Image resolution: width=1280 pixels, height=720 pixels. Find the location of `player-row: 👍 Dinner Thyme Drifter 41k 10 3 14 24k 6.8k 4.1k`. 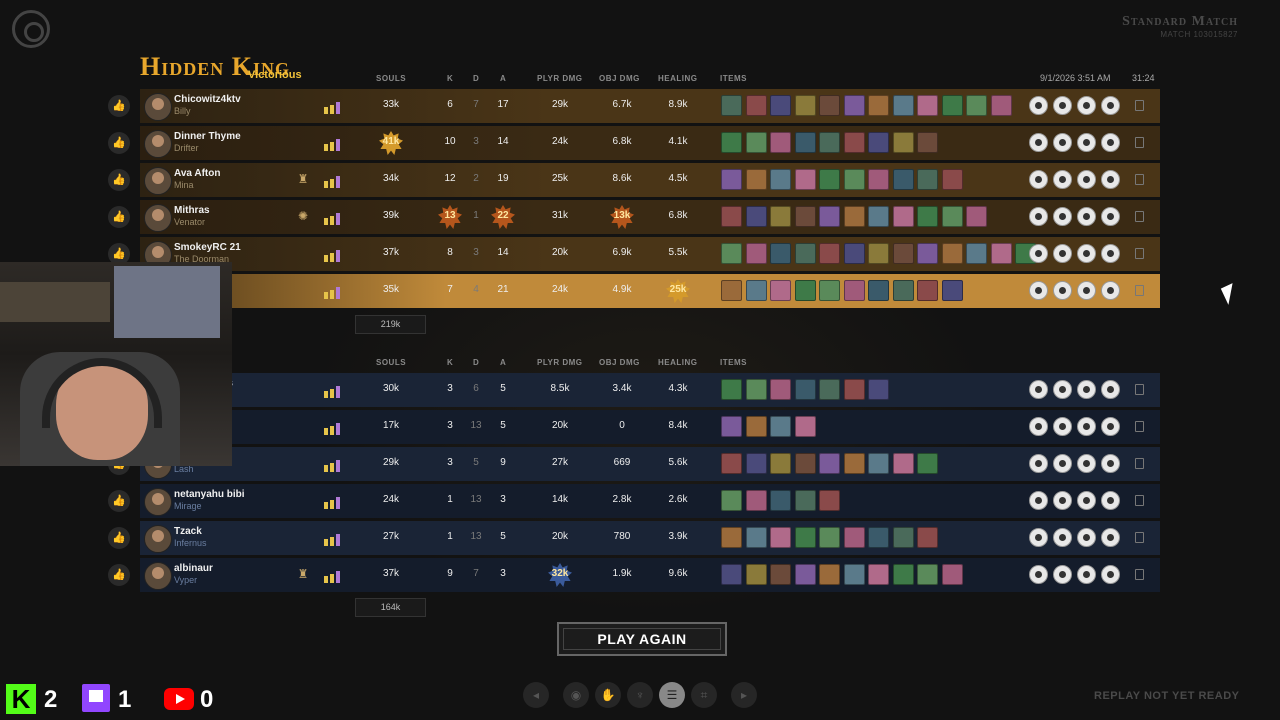

player-row: 👍 Dinner Thyme Drifter 41k 10 3 14 24k 6.8k 4.1k is located at coordinates (634, 143).